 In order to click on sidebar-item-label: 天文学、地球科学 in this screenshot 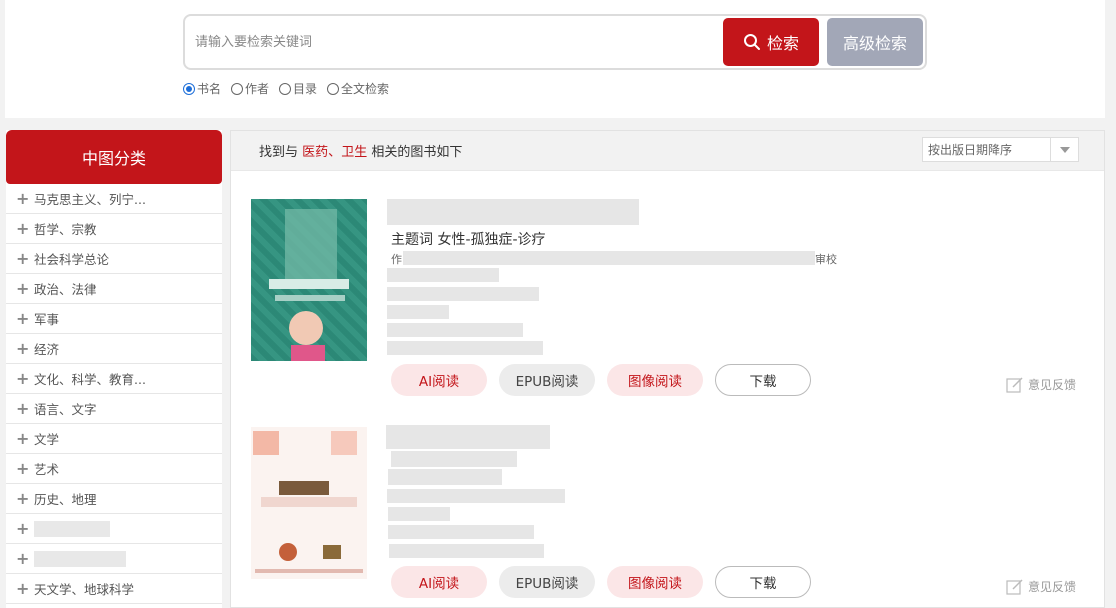, I will do `click(84, 589)`.